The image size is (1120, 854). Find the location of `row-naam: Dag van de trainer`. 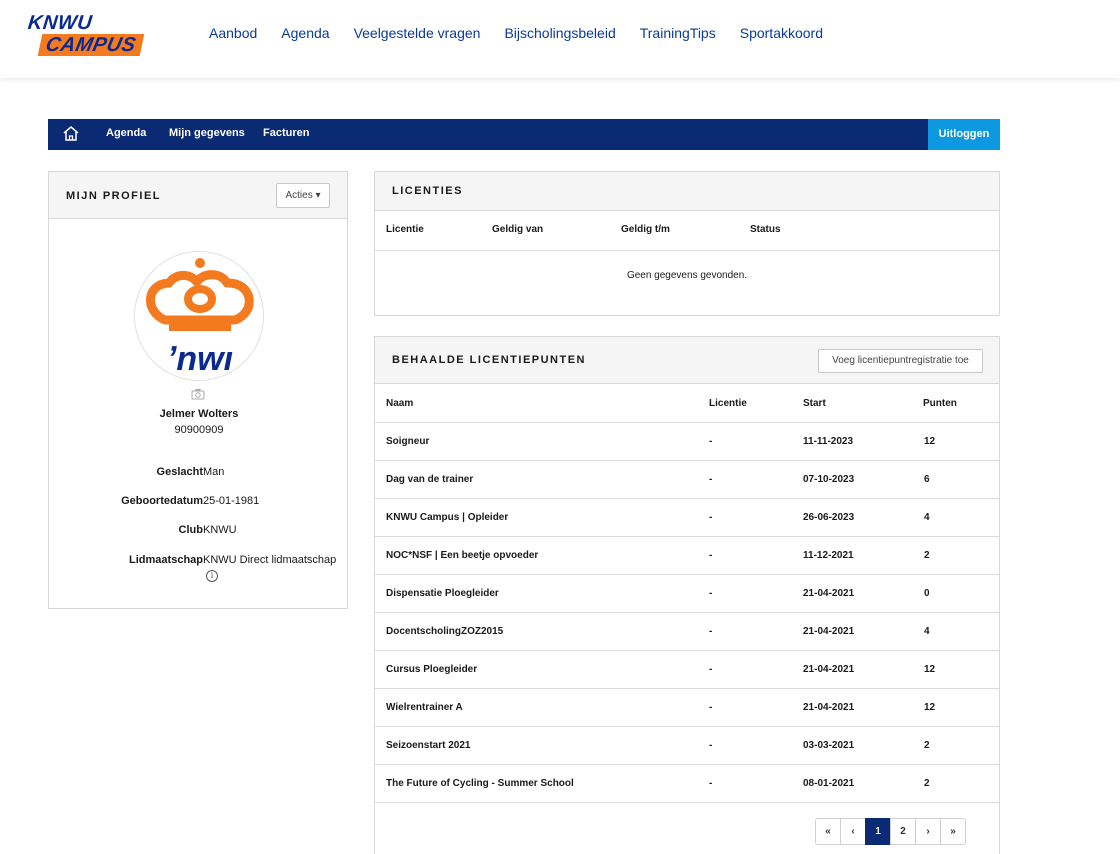

row-naam: Dag van de trainer is located at coordinates (430, 479).